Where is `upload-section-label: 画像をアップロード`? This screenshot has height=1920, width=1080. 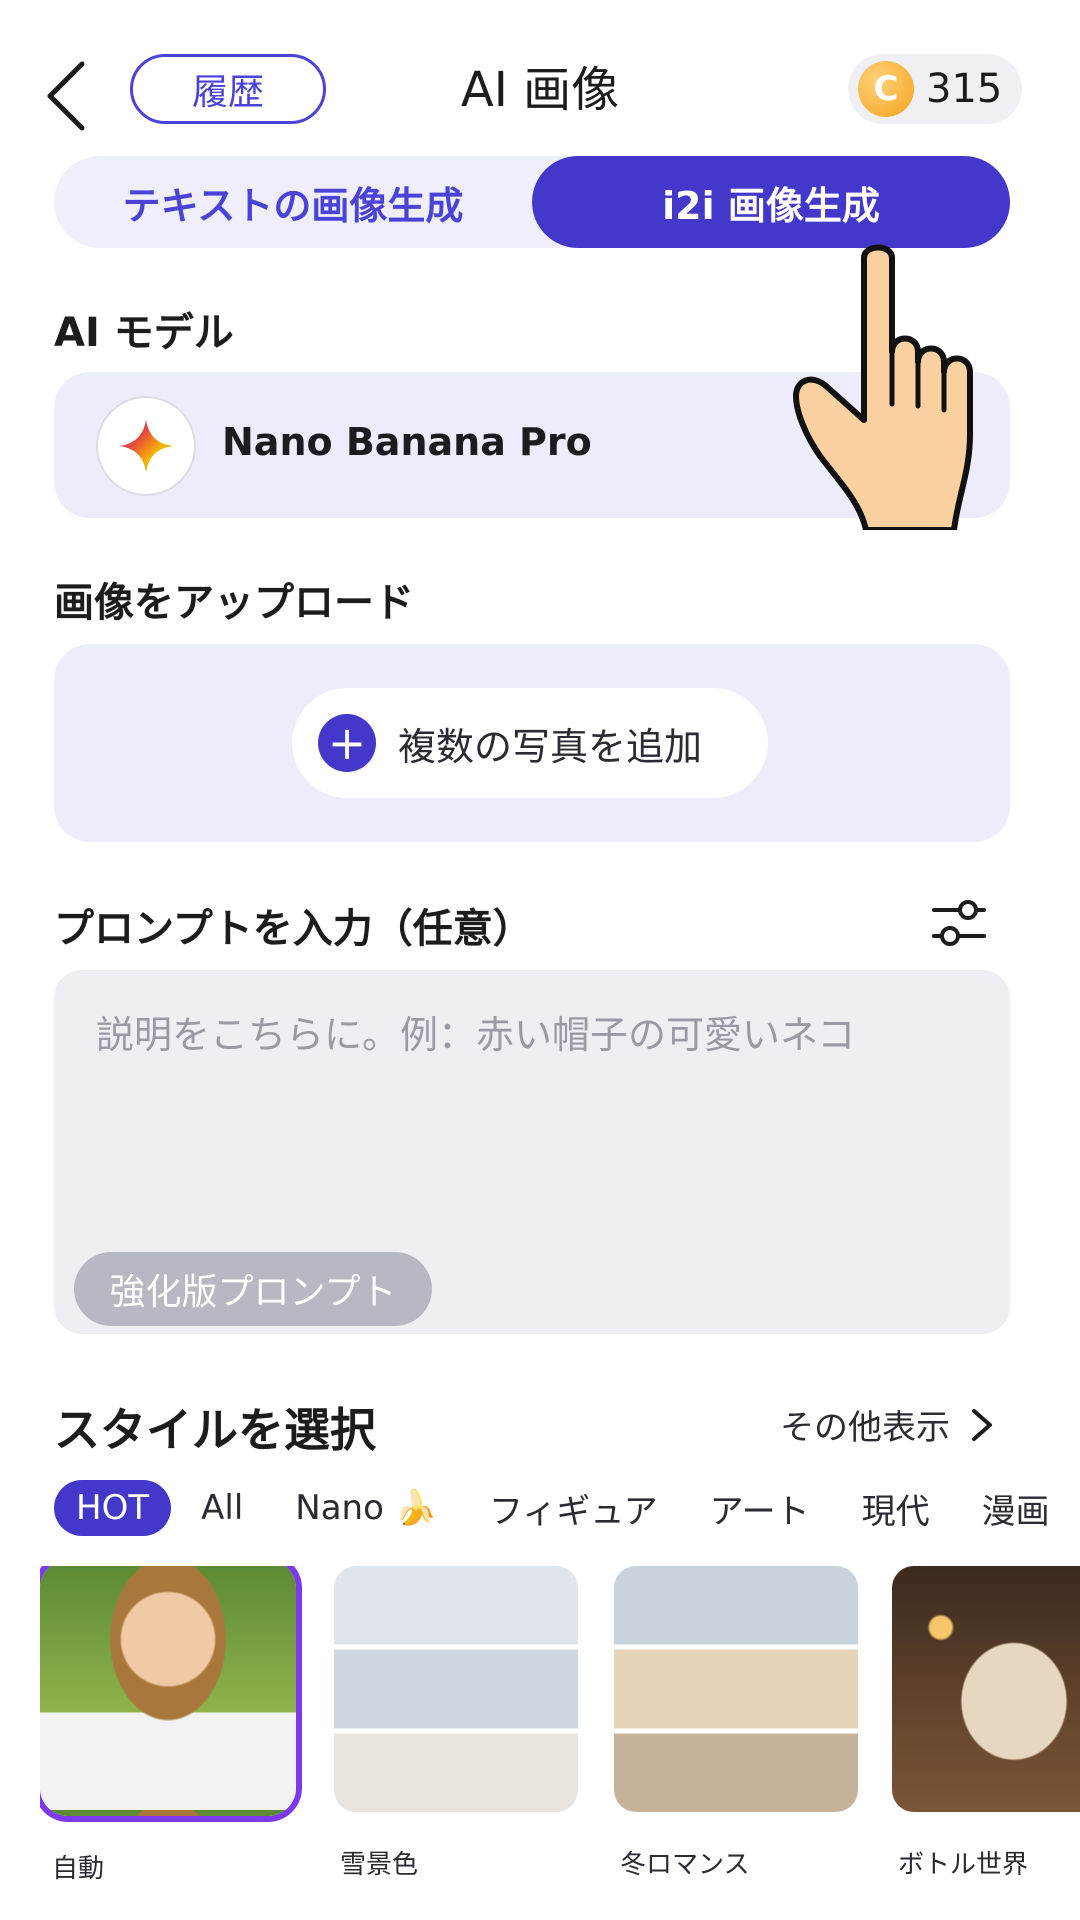 upload-section-label: 画像をアップロード is located at coordinates (234, 603).